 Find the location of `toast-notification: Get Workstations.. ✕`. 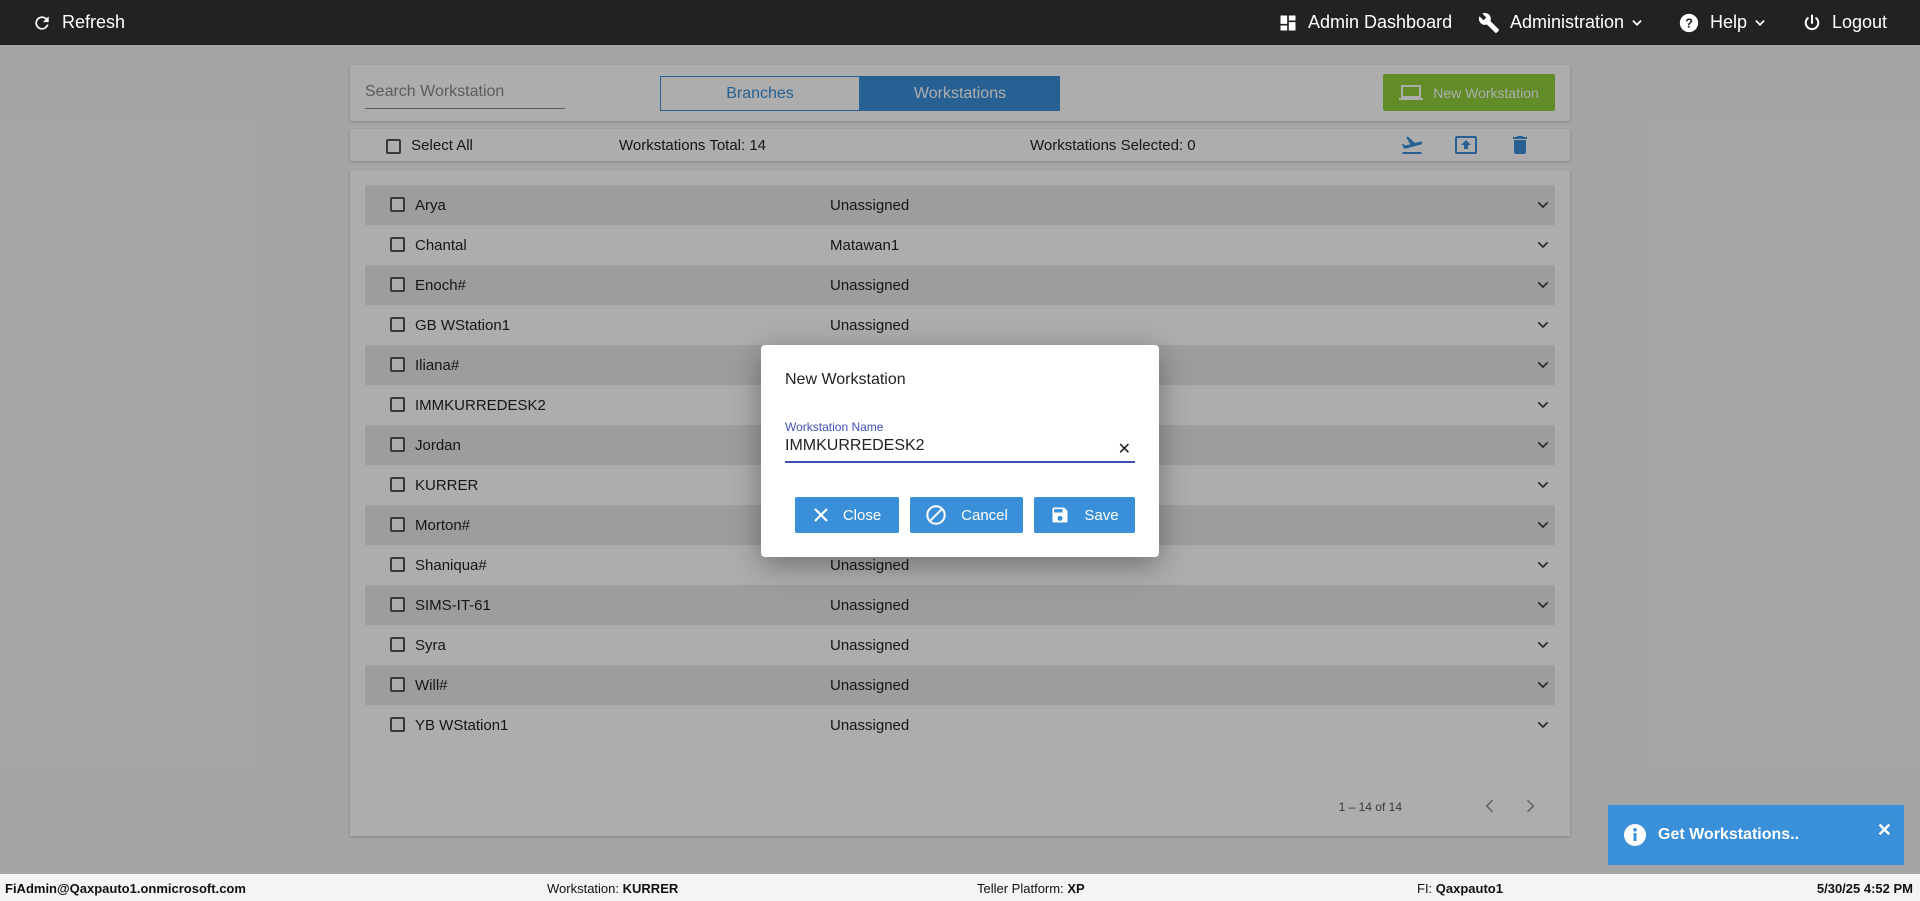

toast-notification: Get Workstations.. ✕ is located at coordinates (1756, 835).